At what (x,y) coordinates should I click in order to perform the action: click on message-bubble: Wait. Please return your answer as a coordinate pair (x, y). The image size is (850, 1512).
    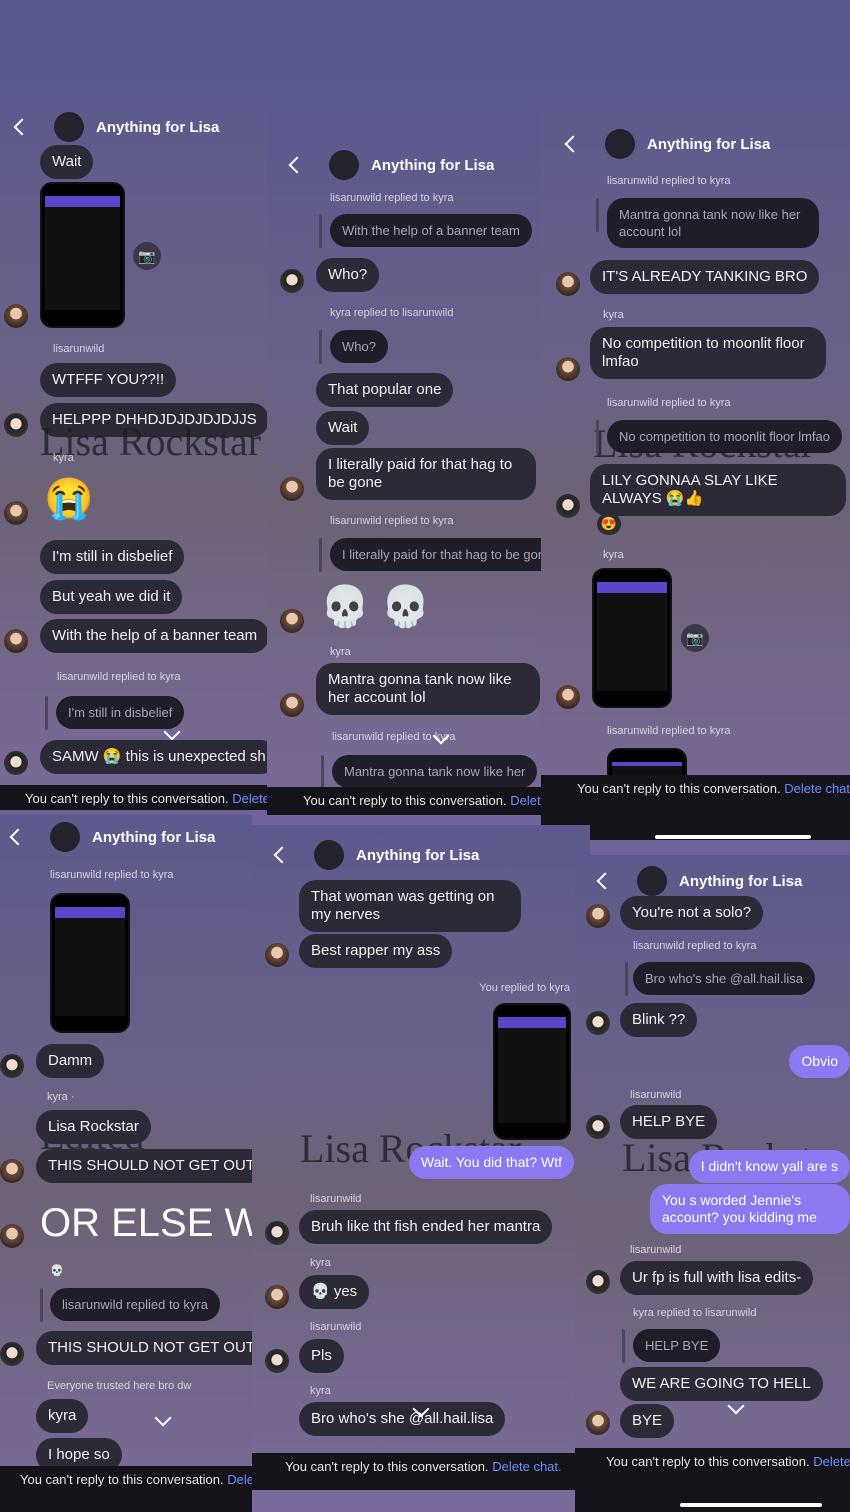
    Looking at the image, I should click on (67, 162).